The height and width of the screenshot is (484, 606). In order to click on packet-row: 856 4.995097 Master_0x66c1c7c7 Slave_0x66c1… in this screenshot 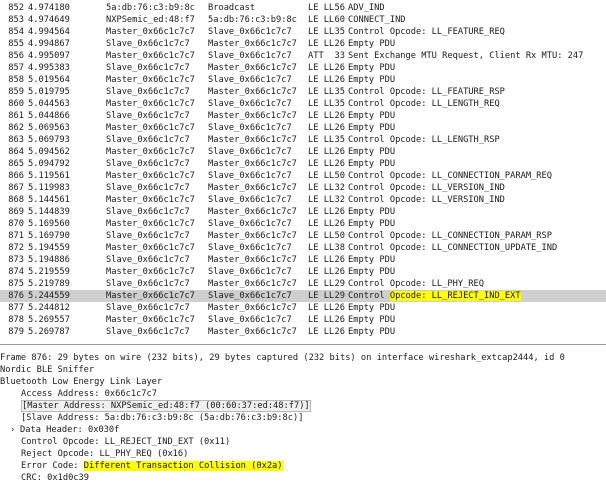, I will do `click(303, 56)`.